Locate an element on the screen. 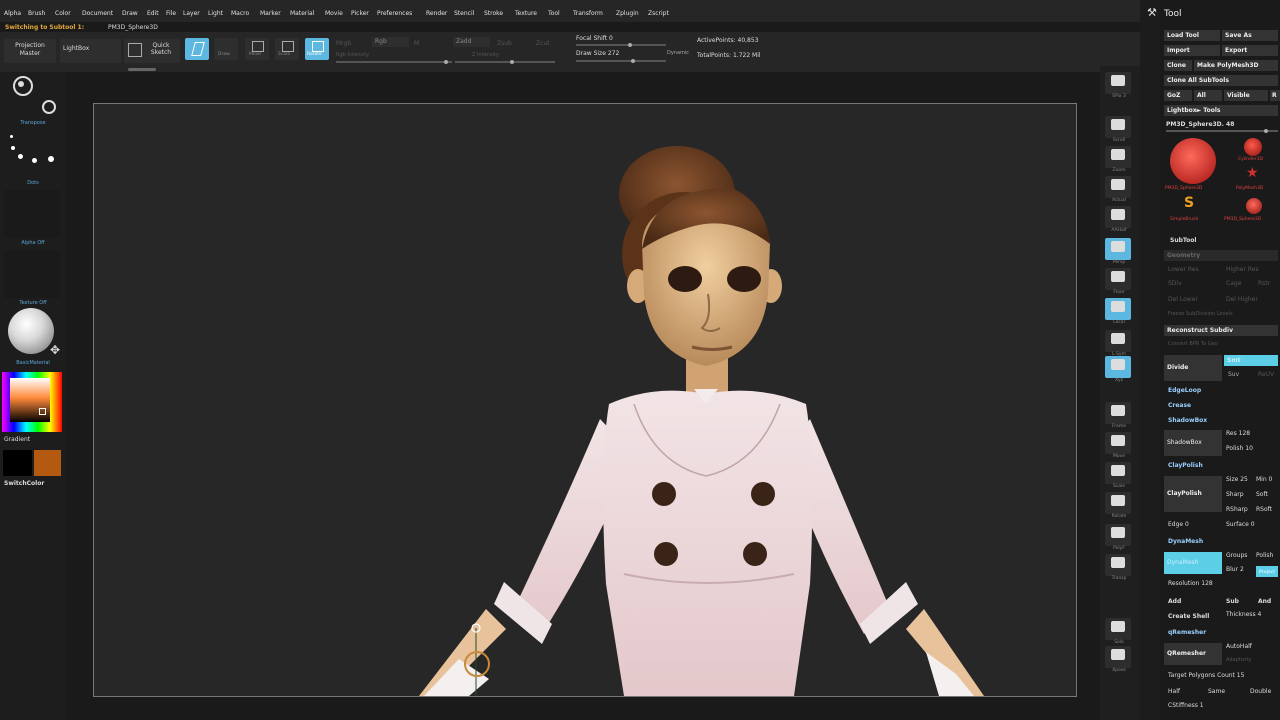 The height and width of the screenshot is (720, 1280). qremesher-button: QRemesher is located at coordinates (1193, 654).